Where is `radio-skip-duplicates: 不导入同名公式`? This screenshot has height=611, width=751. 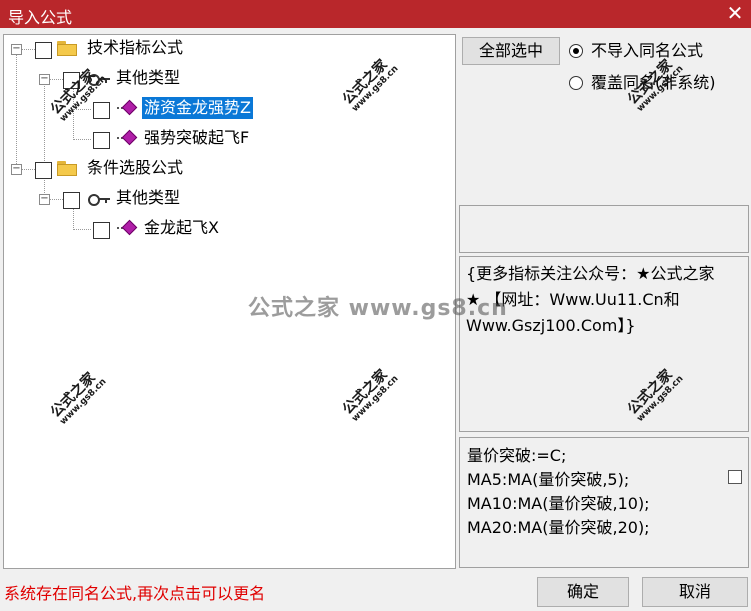 radio-skip-duplicates: 不导入同名公式 is located at coordinates (656, 51).